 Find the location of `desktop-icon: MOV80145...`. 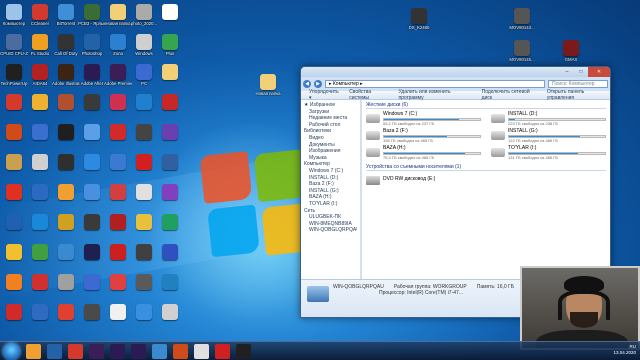

desktop-icon: MOV80145... is located at coordinates (522, 51).